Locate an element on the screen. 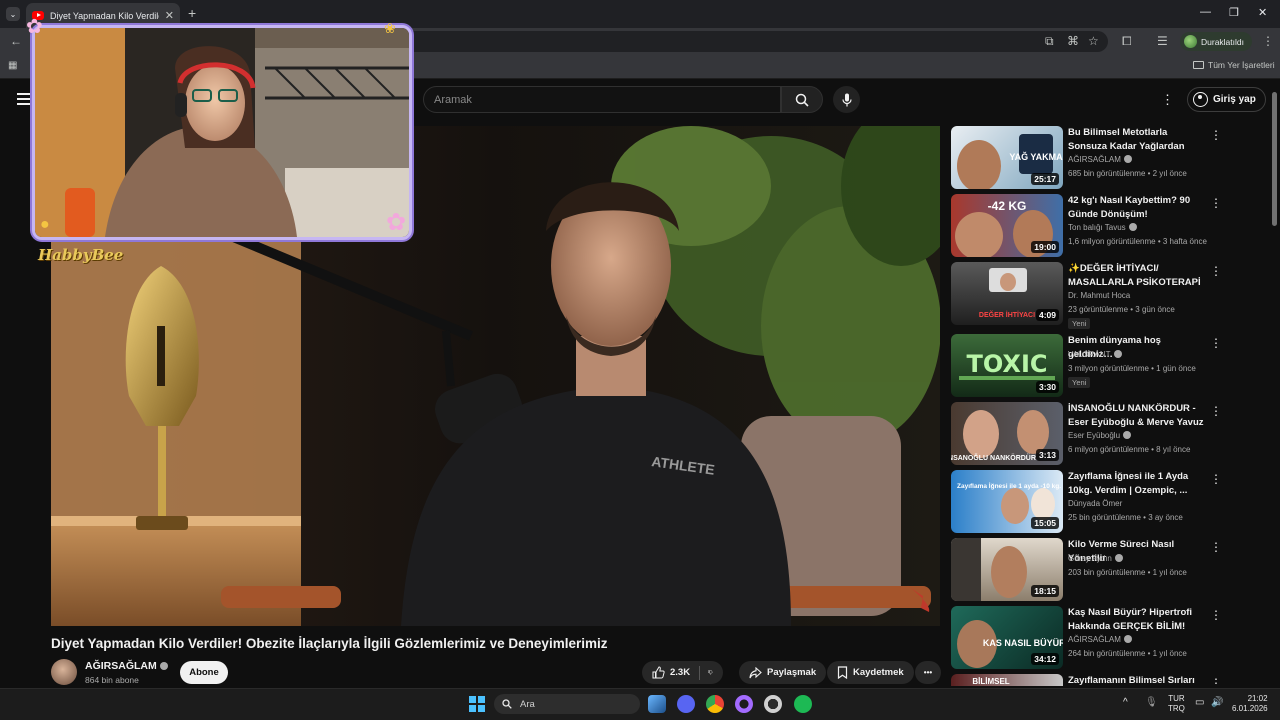  thumbs-down-icon is located at coordinates (710, 672).